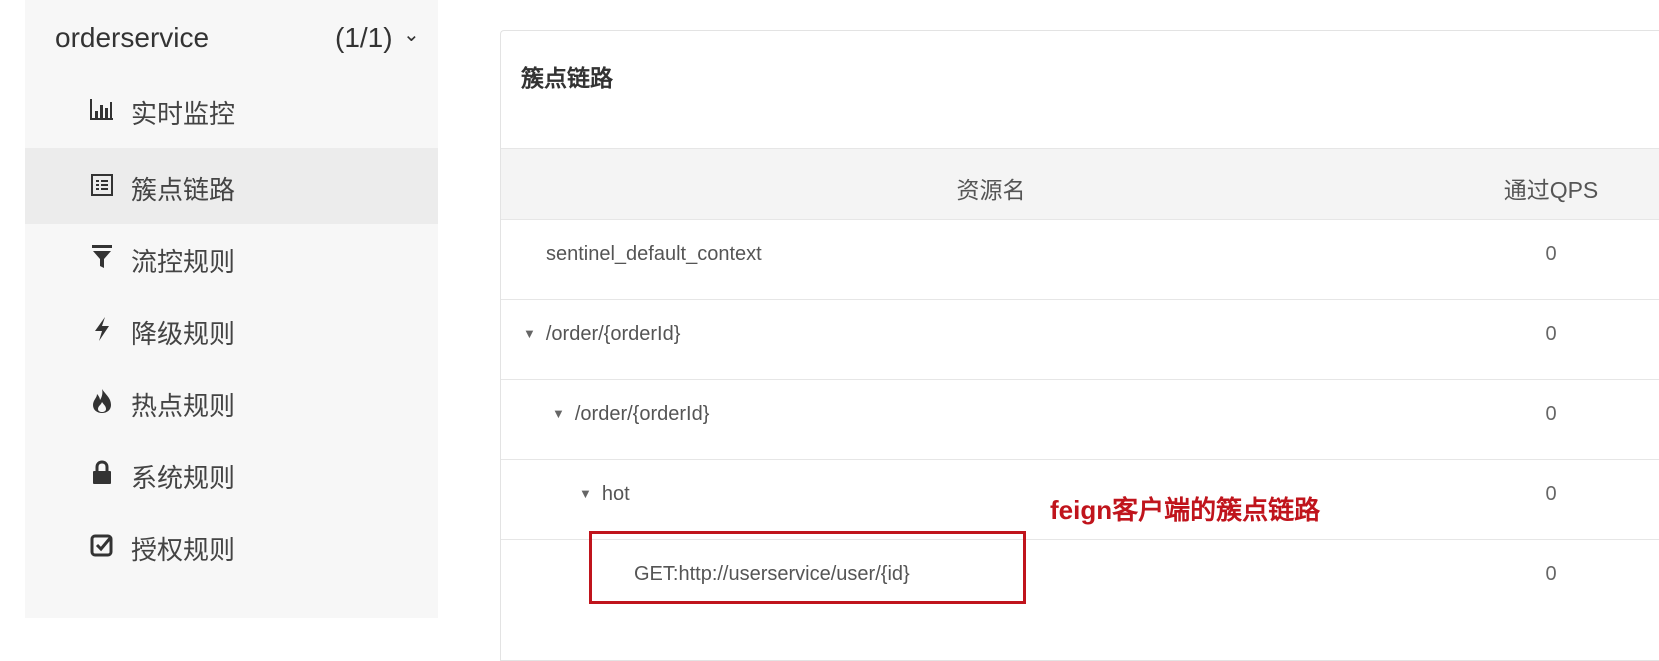 This screenshot has height=661, width=1659. What do you see at coordinates (132, 37) in the screenshot?
I see `app-name: orderservice` at bounding box center [132, 37].